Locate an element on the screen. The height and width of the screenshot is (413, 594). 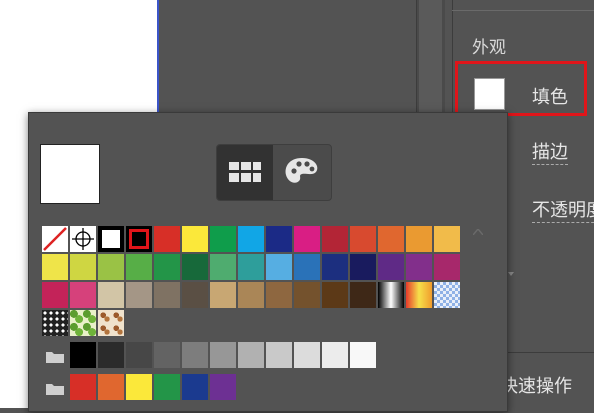
gradient-blue-white is located at coordinates (447, 295).